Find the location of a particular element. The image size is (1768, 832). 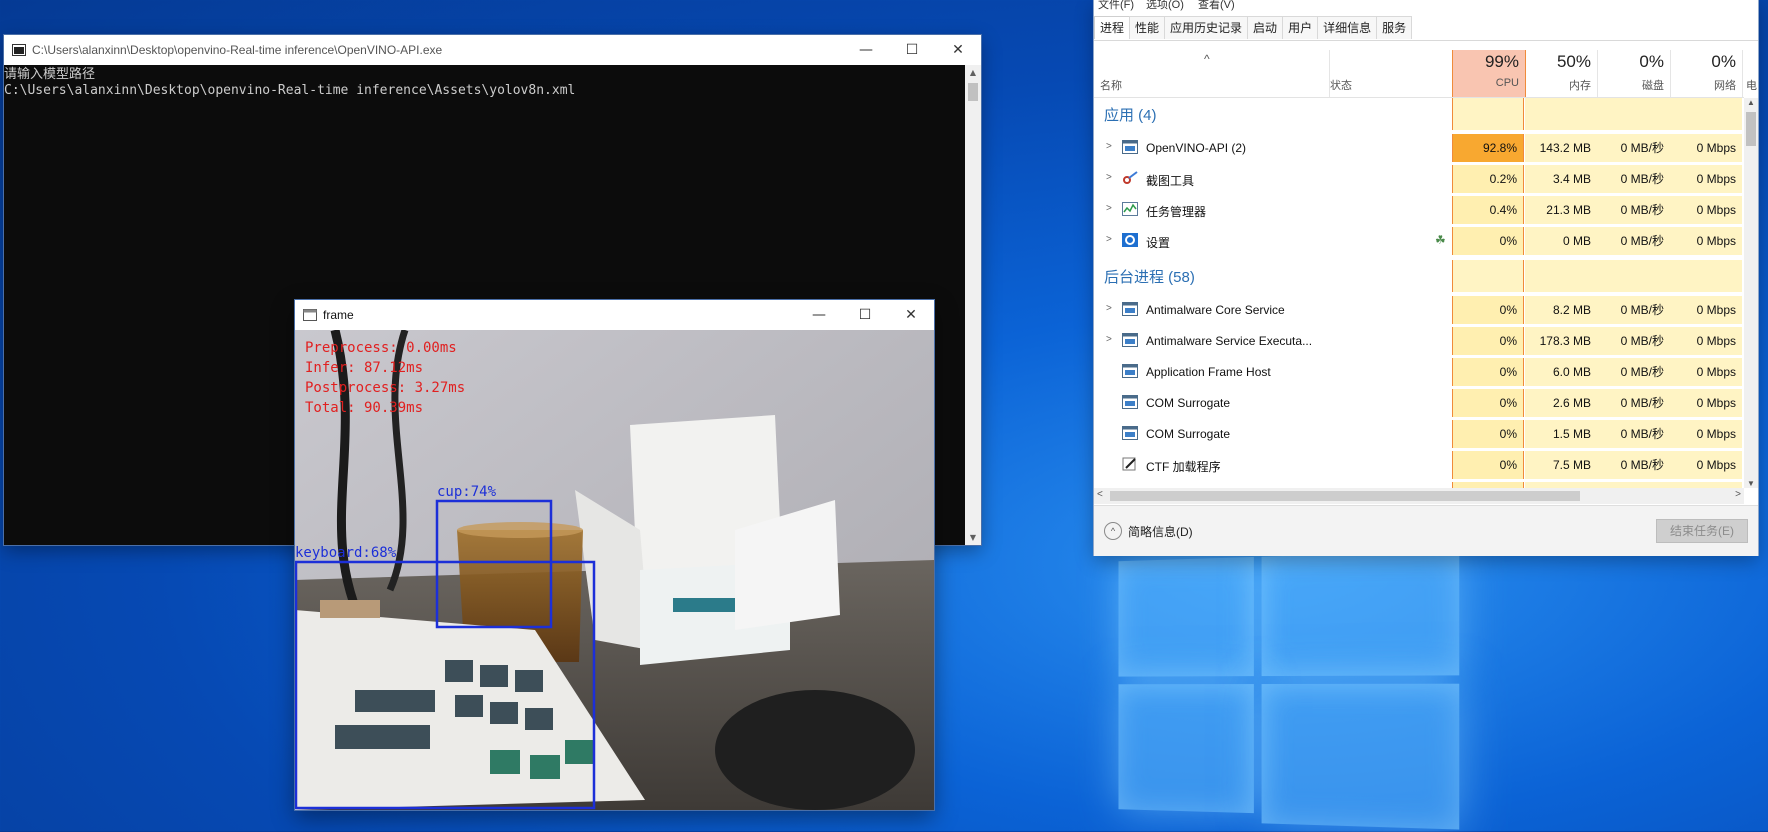

process-row: CTF 加载程序 0% 7.5 MB 0 MB/秒 0 Mbps is located at coordinates (1419, 465).